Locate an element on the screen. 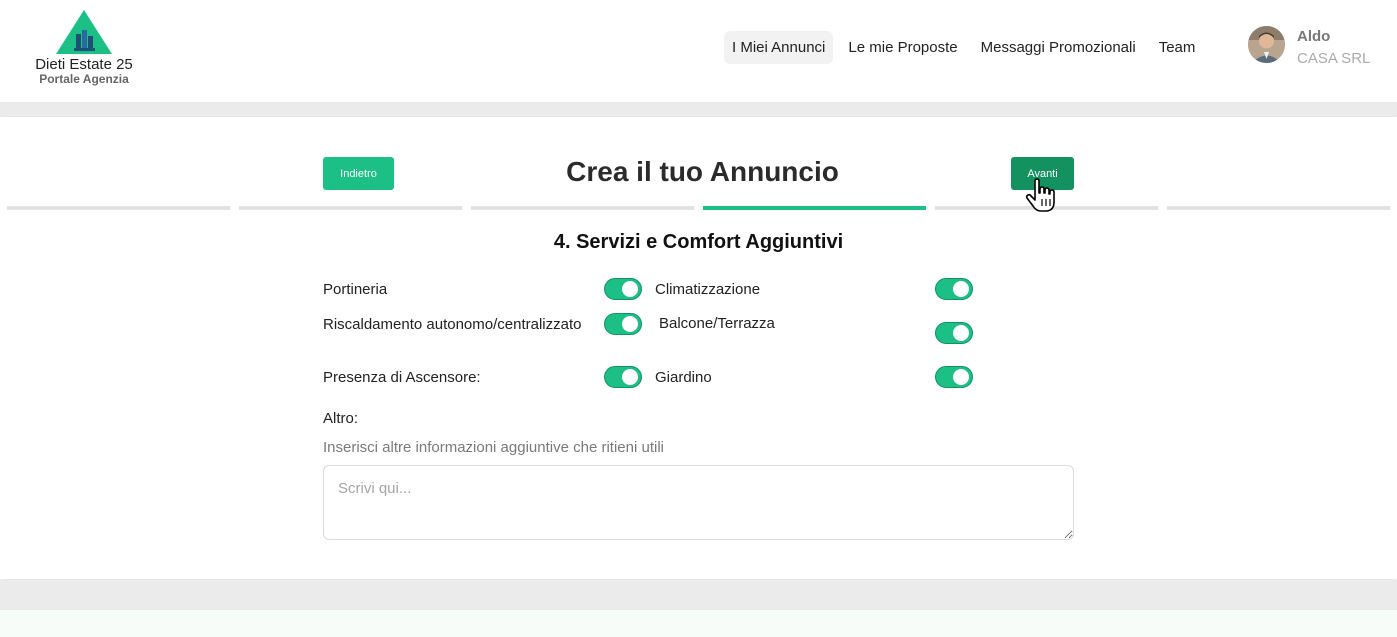 The height and width of the screenshot is (637, 1397). user-menu: Aldo CASA SRL is located at coordinates (1309, 46).